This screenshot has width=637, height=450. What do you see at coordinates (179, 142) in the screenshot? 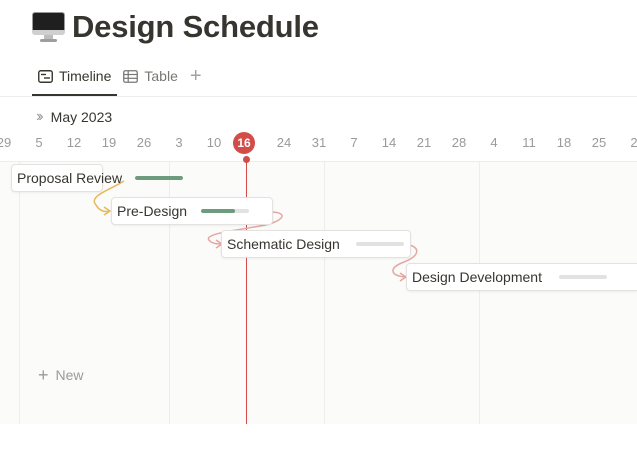
I see `date-label: 3` at bounding box center [179, 142].